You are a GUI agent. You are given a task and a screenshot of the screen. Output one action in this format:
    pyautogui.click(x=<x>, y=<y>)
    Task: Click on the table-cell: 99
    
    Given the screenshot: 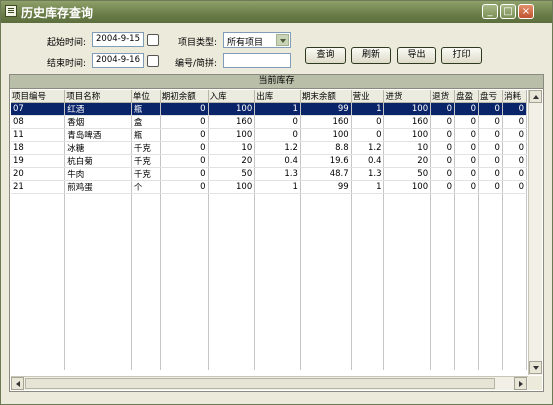 What is the action you would take?
    pyautogui.click(x=326, y=187)
    